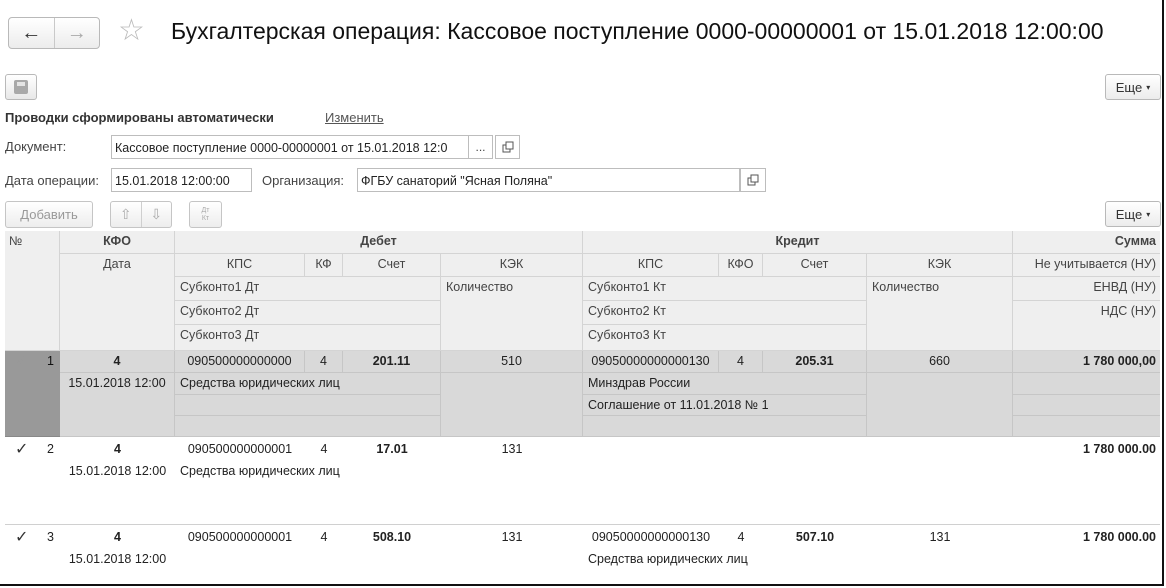 The height and width of the screenshot is (588, 1166). I want to click on row-1-kfo: 4, so click(117, 362).